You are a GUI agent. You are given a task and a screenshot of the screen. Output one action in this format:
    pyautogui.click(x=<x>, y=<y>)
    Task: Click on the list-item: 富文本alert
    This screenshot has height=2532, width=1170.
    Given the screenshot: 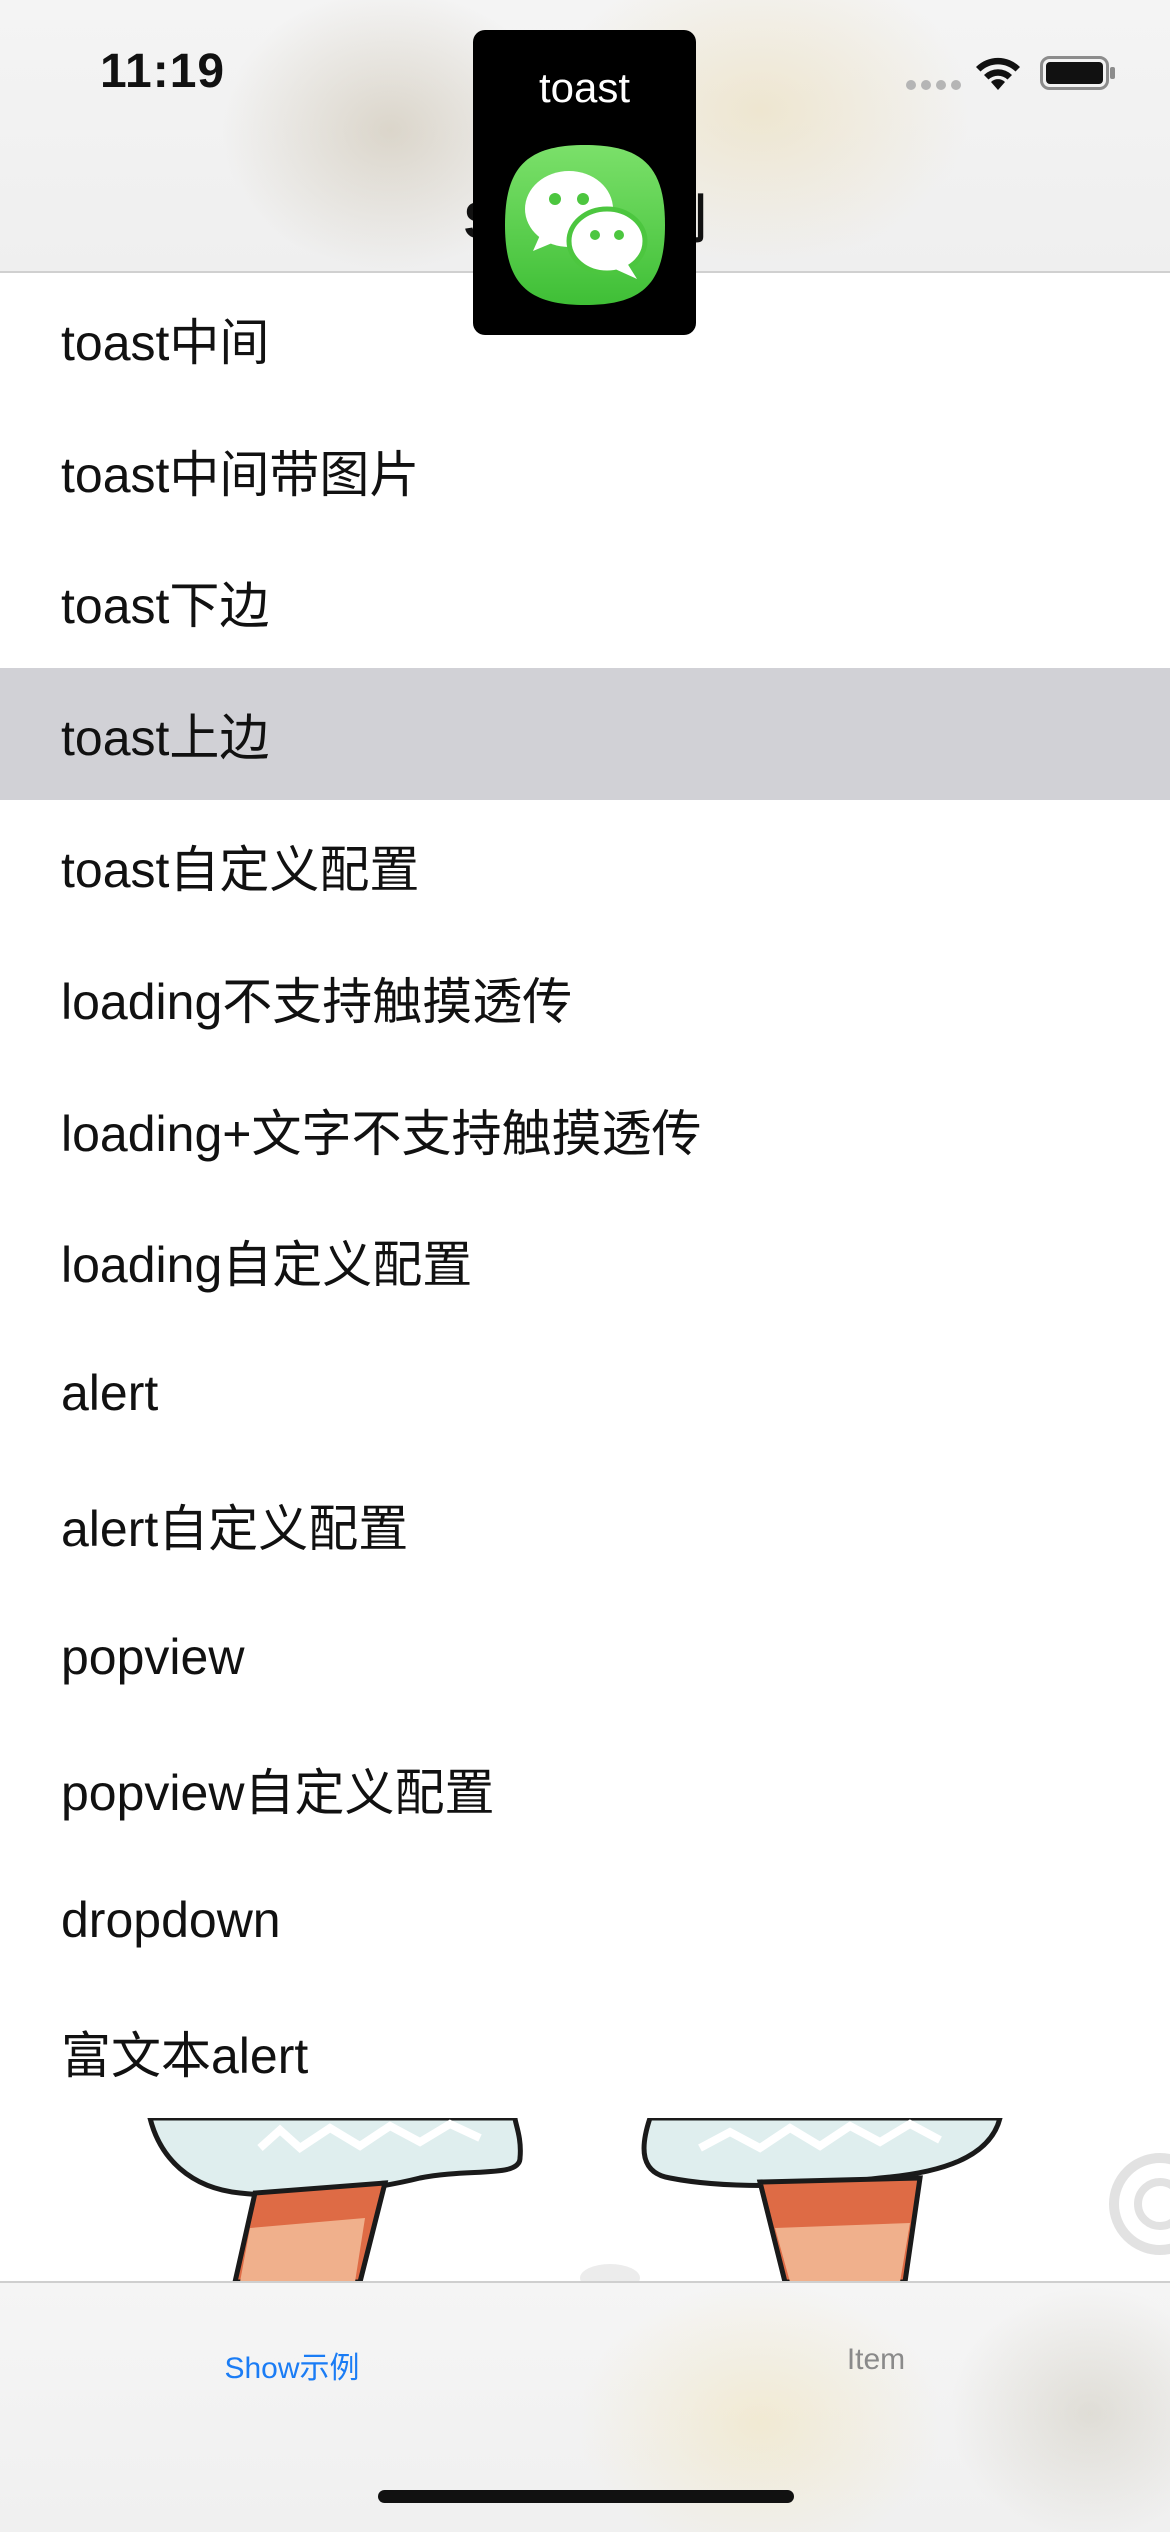 What is the action you would take?
    pyautogui.click(x=585, y=2052)
    